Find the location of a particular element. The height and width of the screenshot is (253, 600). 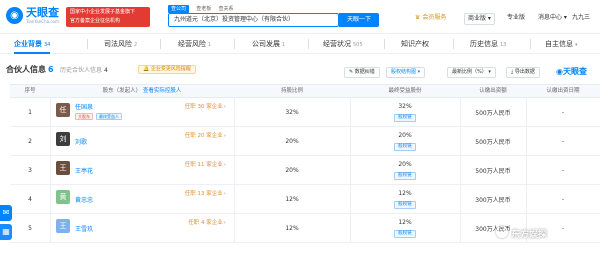

ratio-cell: 32% is located at coordinates (292, 112).